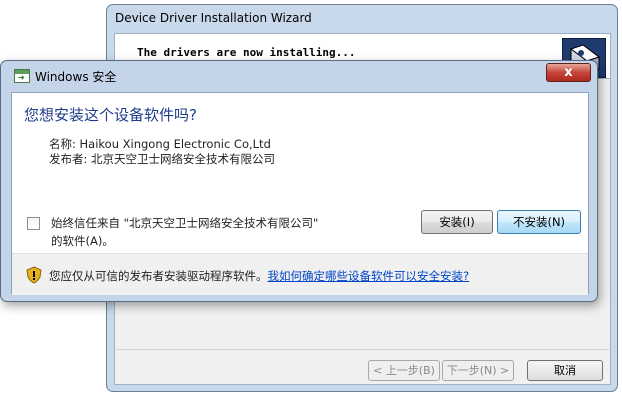  Describe the element at coordinates (160, 144) in the screenshot. I see `software-name: 名称: Haikou Xingong Electronic Co,Ltd` at that location.